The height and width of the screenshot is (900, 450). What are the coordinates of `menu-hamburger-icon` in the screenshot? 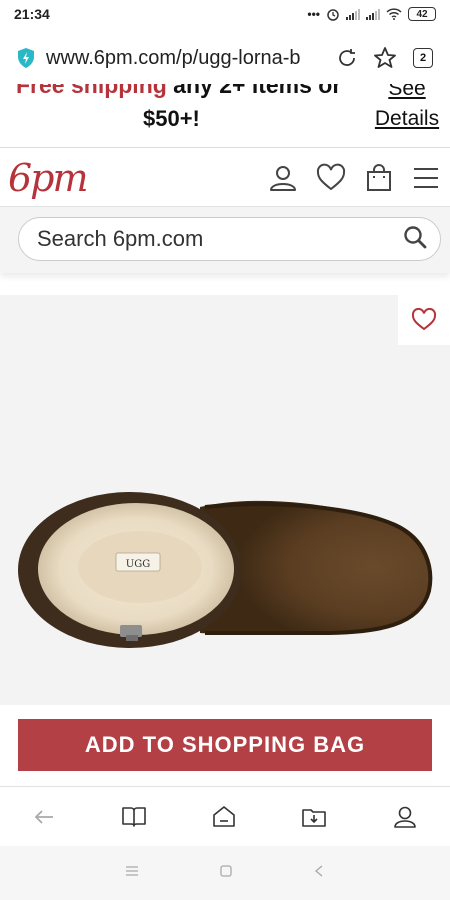 It's located at (426, 178).